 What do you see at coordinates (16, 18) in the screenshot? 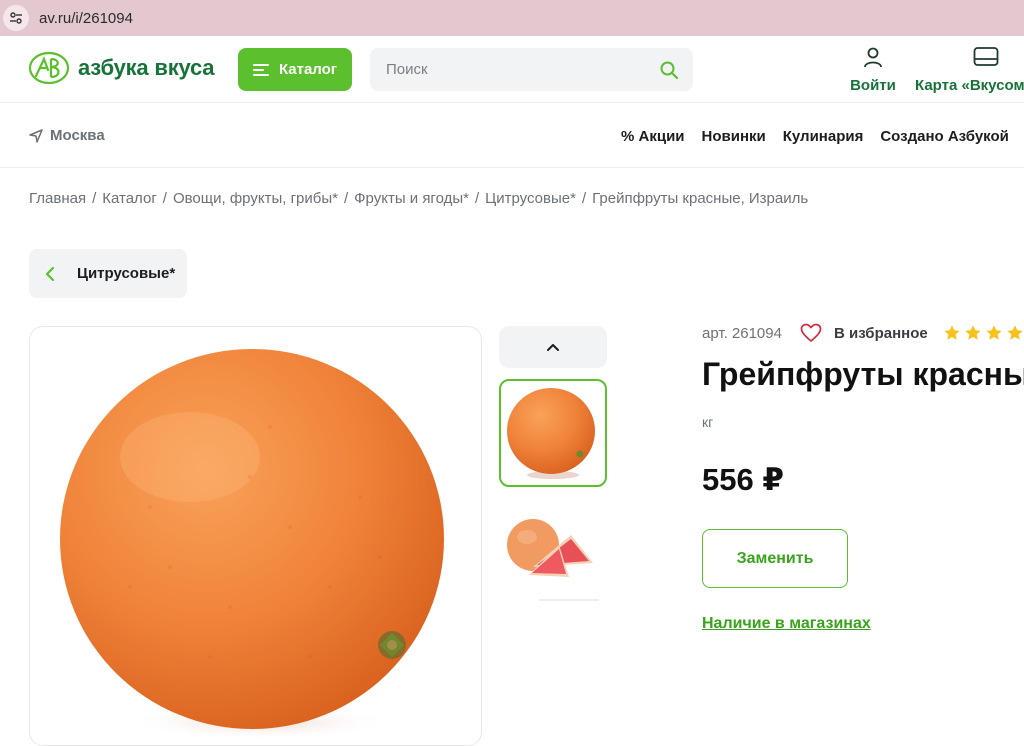
I see `site-settings-icon` at bounding box center [16, 18].